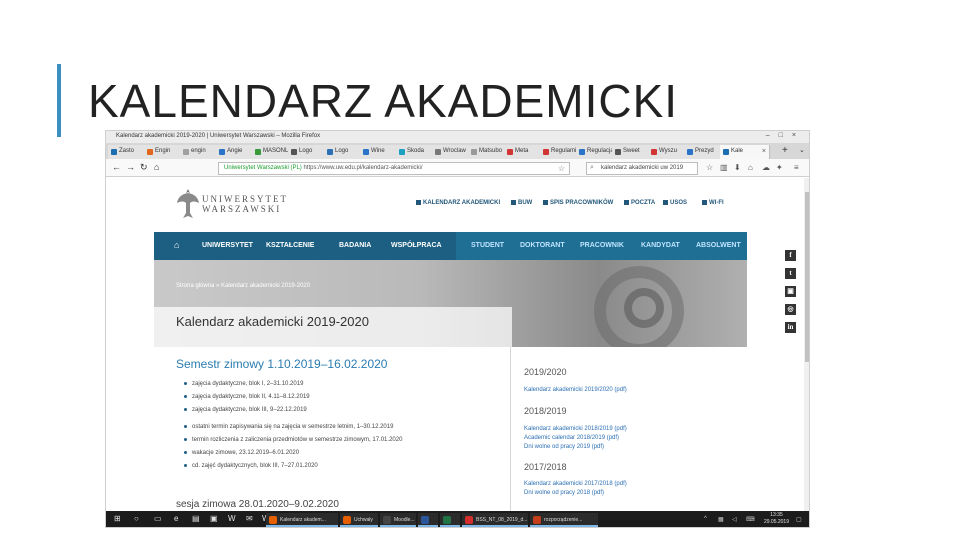  Describe the element at coordinates (718, 245) in the screenshot. I see `nav-item-absolwent: ABSOLWENT` at that location.